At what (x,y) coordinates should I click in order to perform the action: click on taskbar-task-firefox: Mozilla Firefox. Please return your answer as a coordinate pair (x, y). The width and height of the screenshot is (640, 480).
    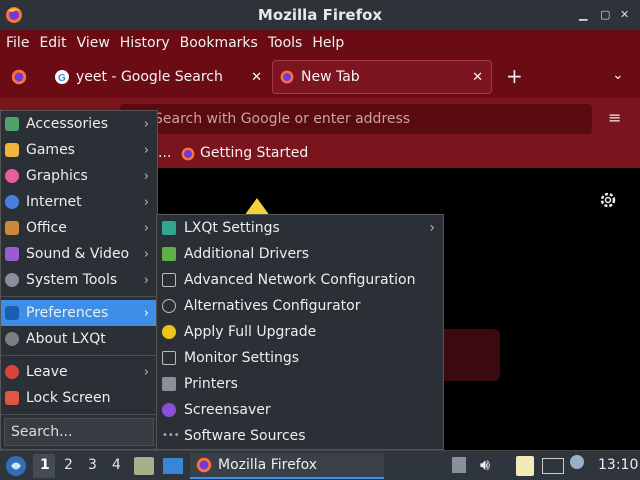
    Looking at the image, I should click on (287, 466).